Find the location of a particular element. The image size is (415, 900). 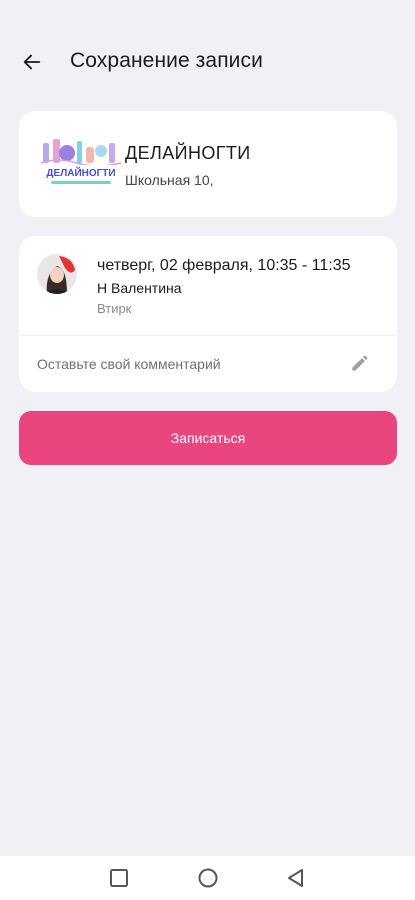

salon-logo: ДЕЛАЙНОГТИ is located at coordinates (81, 164).